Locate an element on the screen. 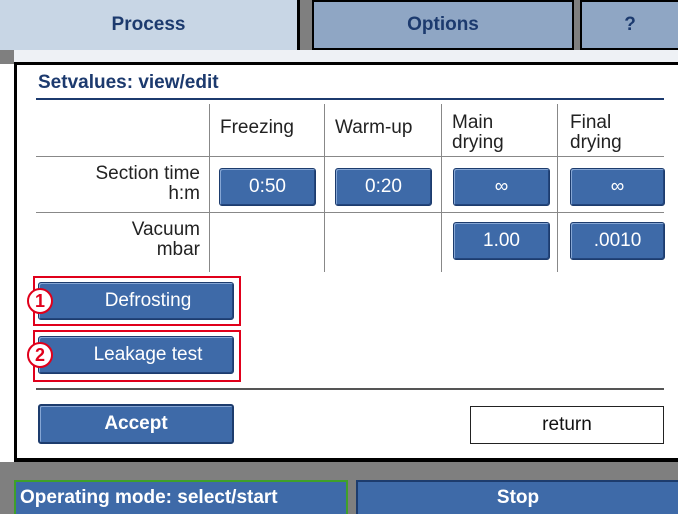 Image resolution: width=678 pixels, height=514 pixels. title-underline is located at coordinates (350, 99).